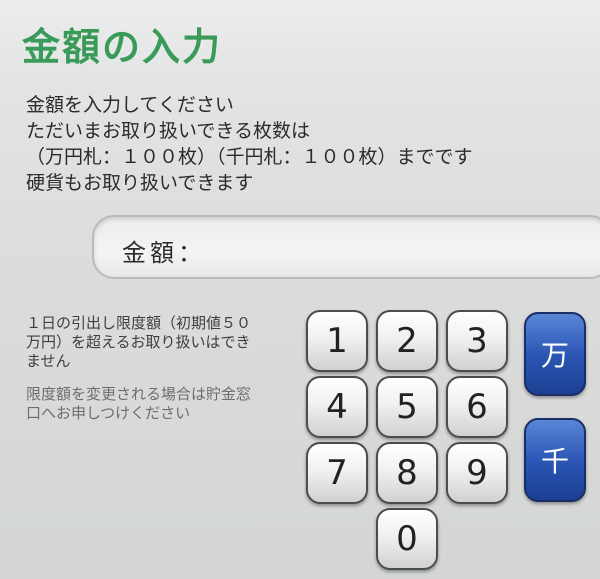 The width and height of the screenshot is (600, 579). I want to click on key-5: 5, so click(407, 407).